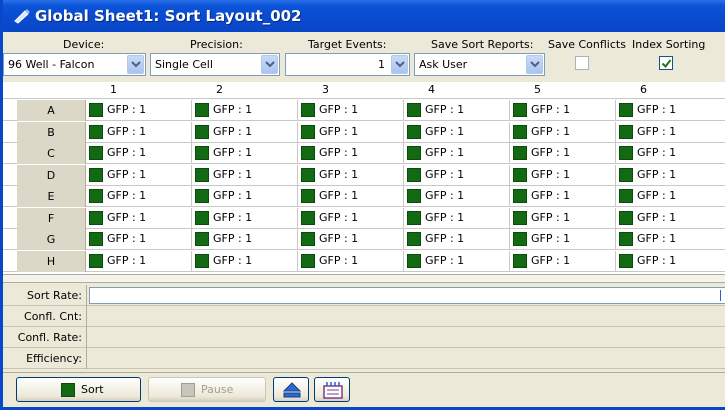  I want to click on well-c4: GFP : 1, so click(457, 153).